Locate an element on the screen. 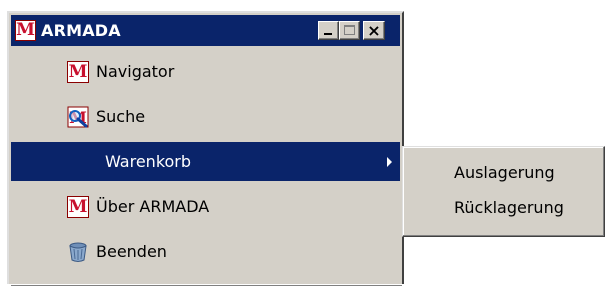  menu-item-label: Warenkorb is located at coordinates (148, 161).